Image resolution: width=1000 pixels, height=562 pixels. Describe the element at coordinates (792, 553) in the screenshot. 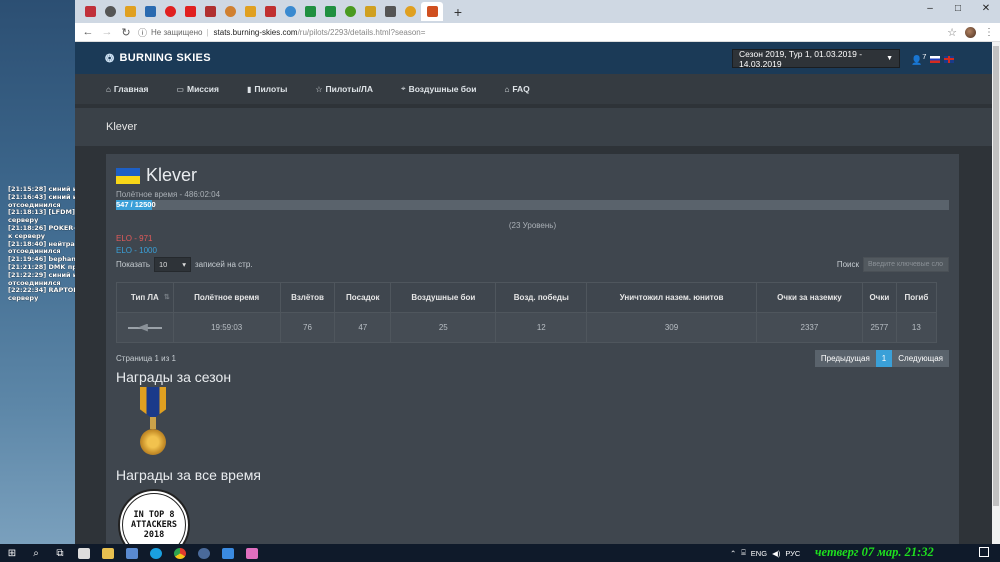

I see `language-indicator: РУС` at that location.